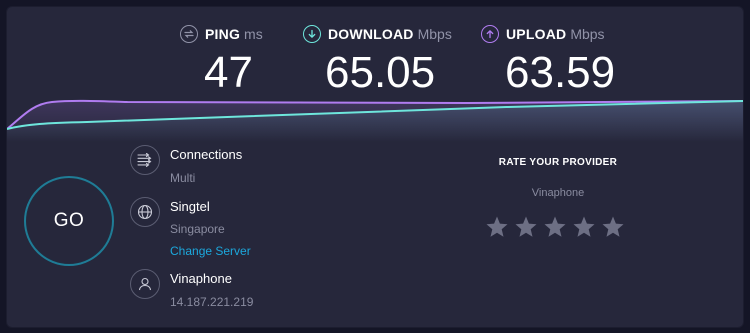 This screenshot has width=750, height=333. I want to click on download-unit: Mbps, so click(434, 34).